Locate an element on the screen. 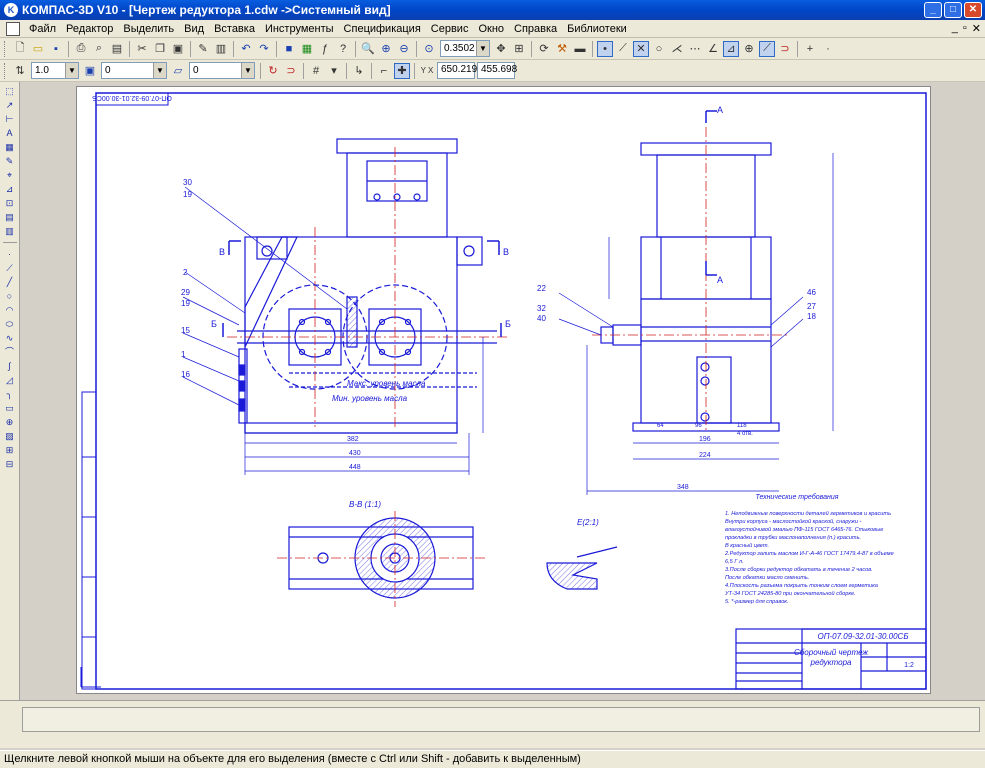  reports-tool-icon: ▥ is located at coordinates (10, 231).